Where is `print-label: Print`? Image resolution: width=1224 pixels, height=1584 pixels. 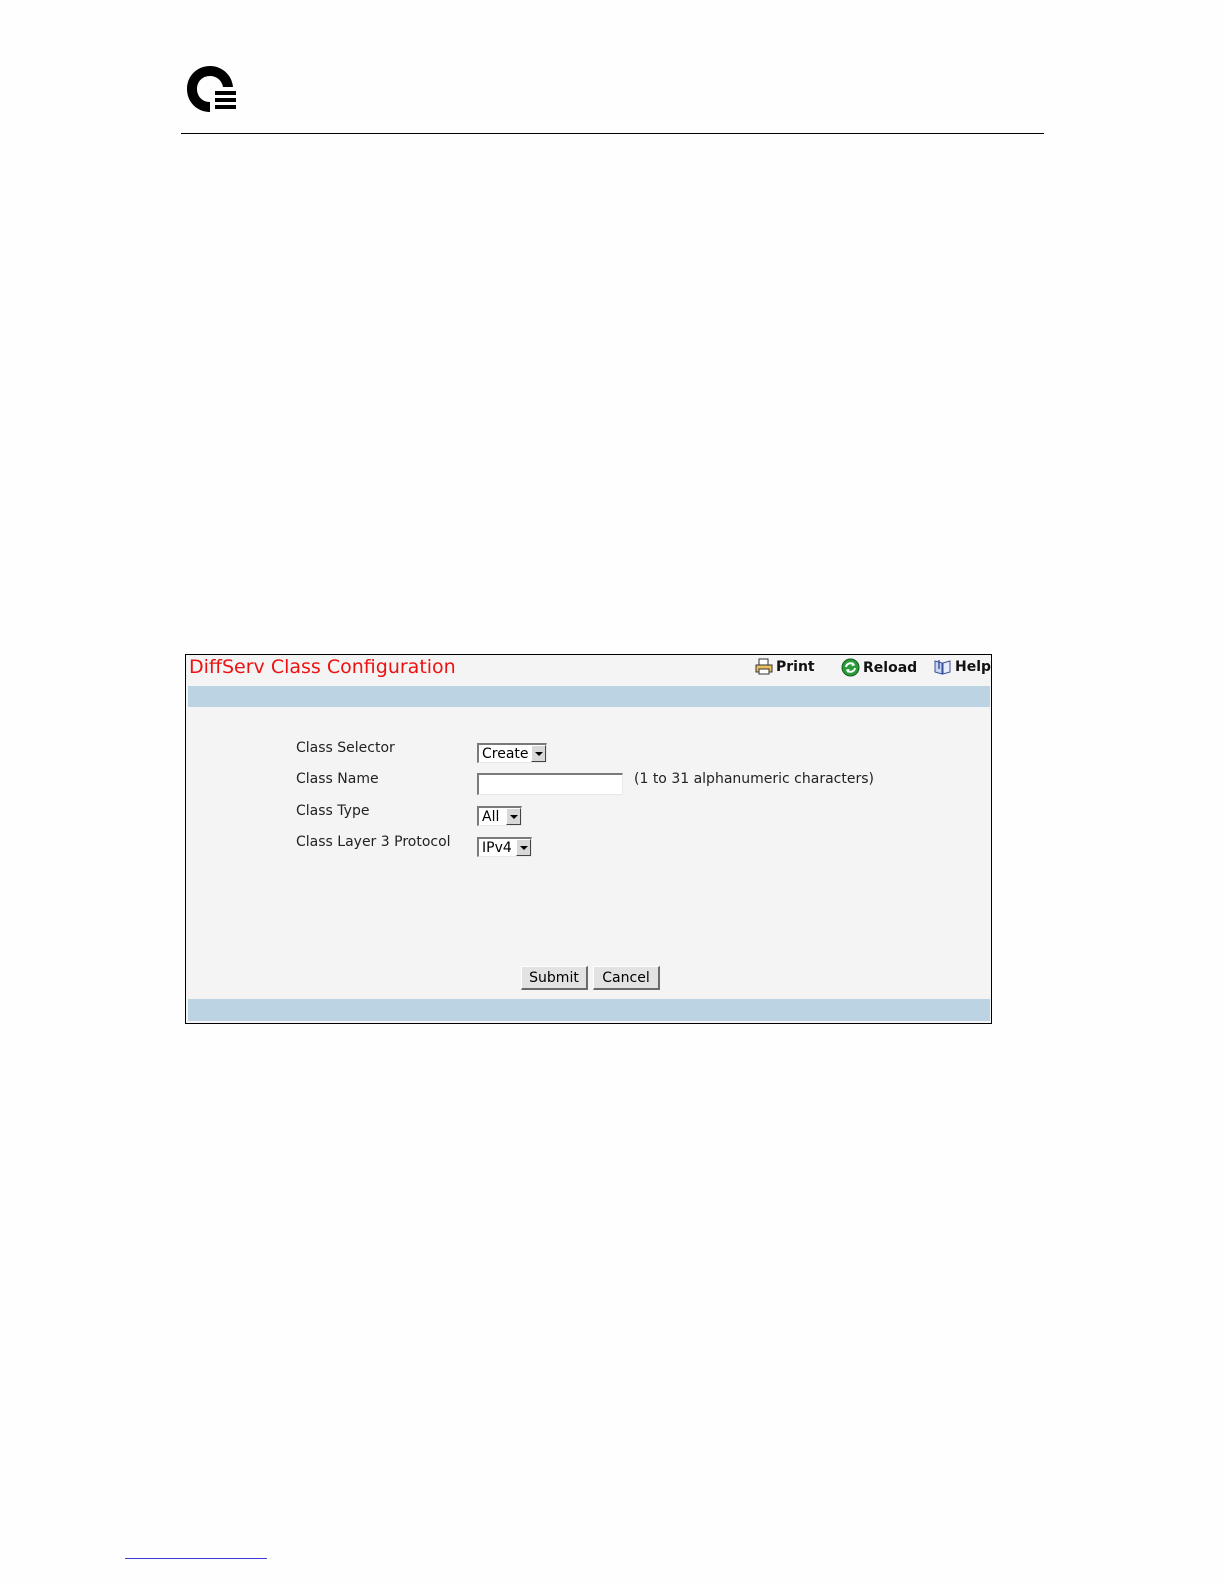 print-label: Print is located at coordinates (795, 666).